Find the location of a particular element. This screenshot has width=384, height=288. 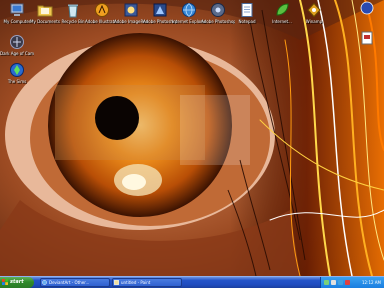

app-icon is located at coordinates (367, 8).